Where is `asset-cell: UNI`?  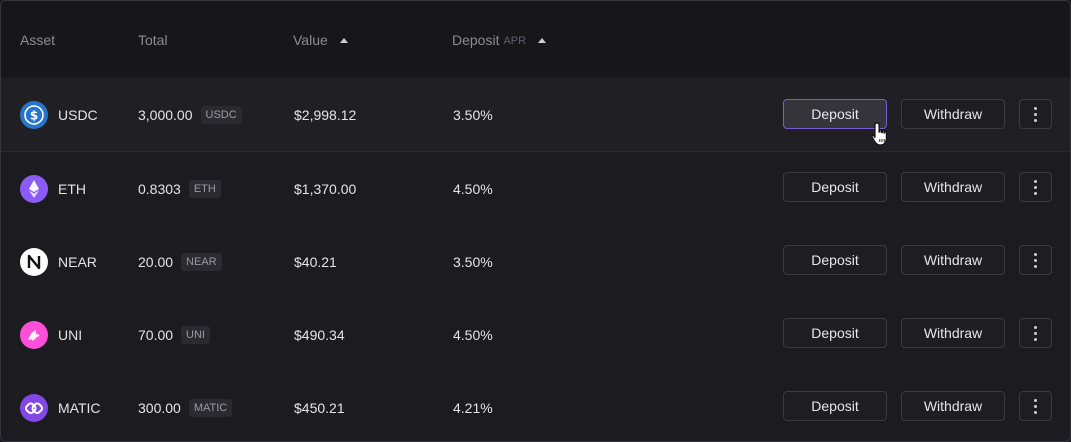 asset-cell: UNI is located at coordinates (51, 334).